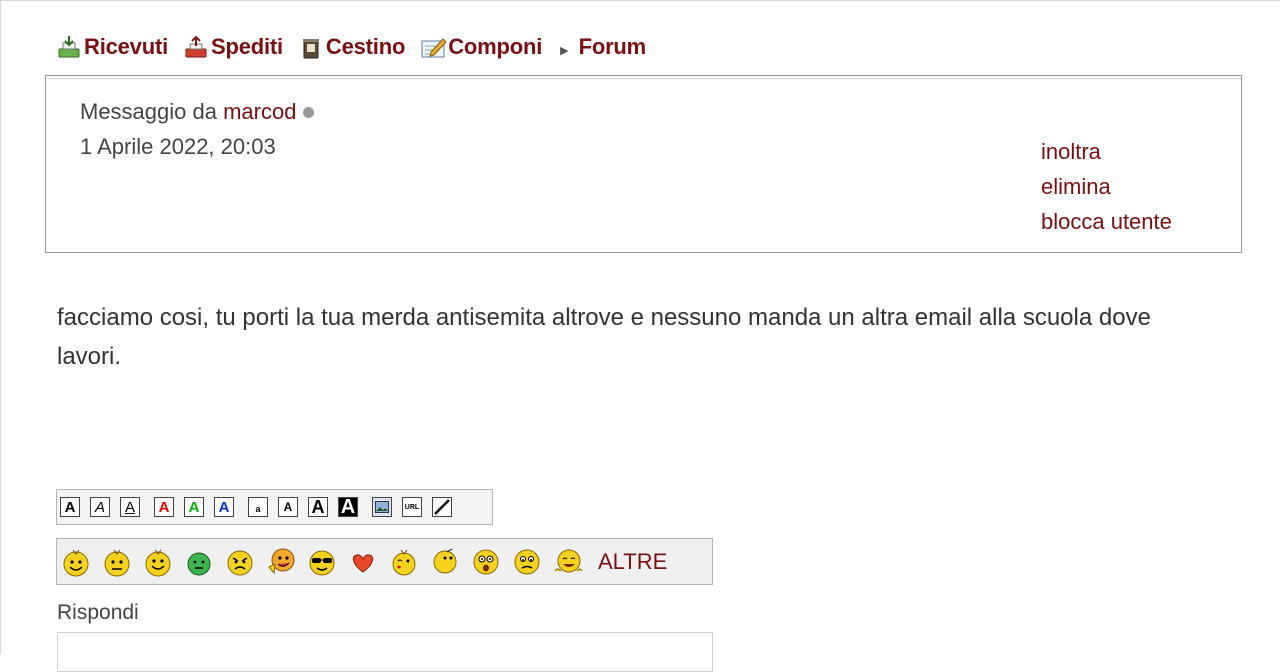 The image size is (1280, 672). I want to click on reply-label: Rispondi, so click(98, 612).